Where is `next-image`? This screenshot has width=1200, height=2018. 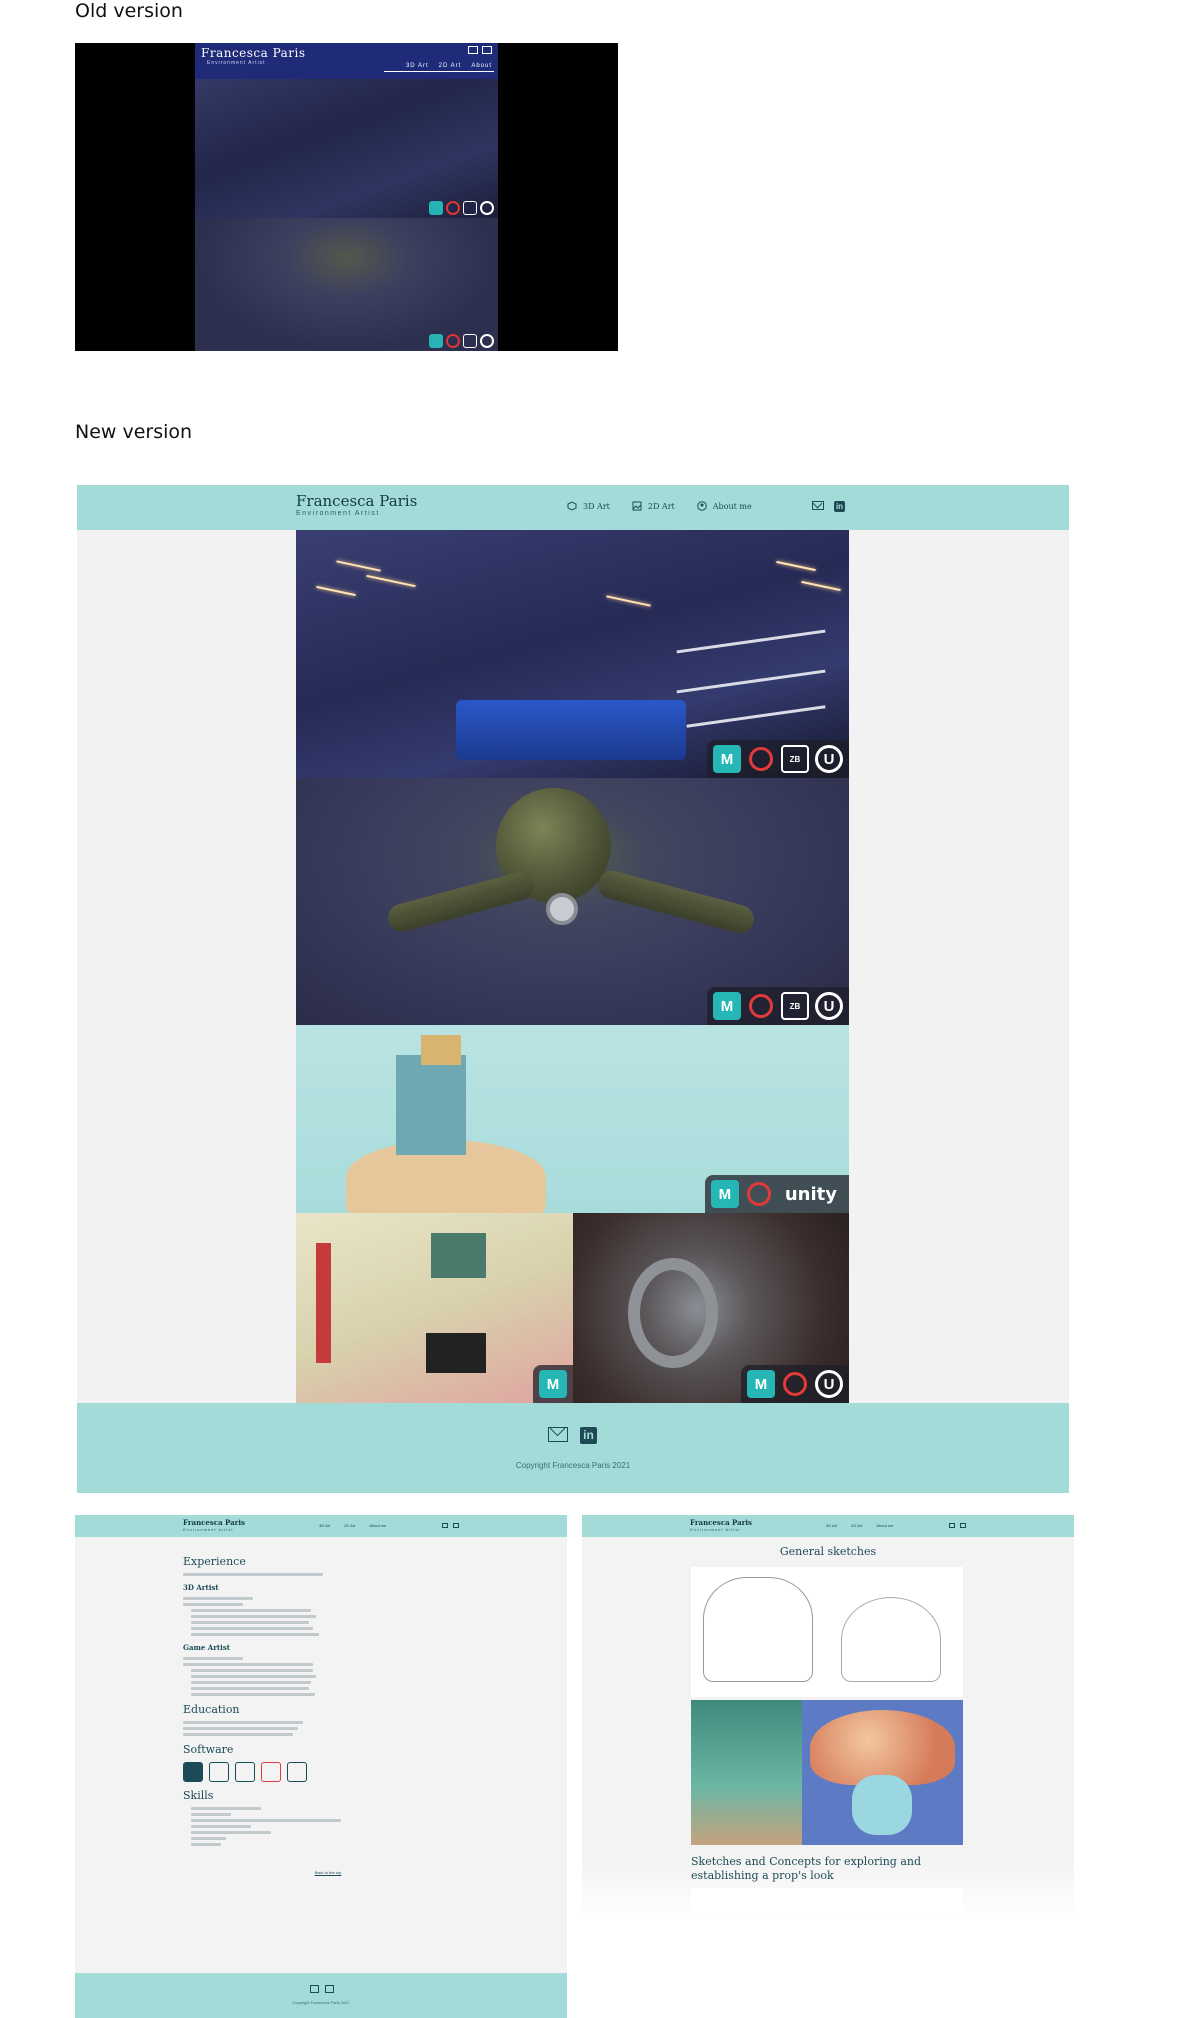 next-image is located at coordinates (827, 1902).